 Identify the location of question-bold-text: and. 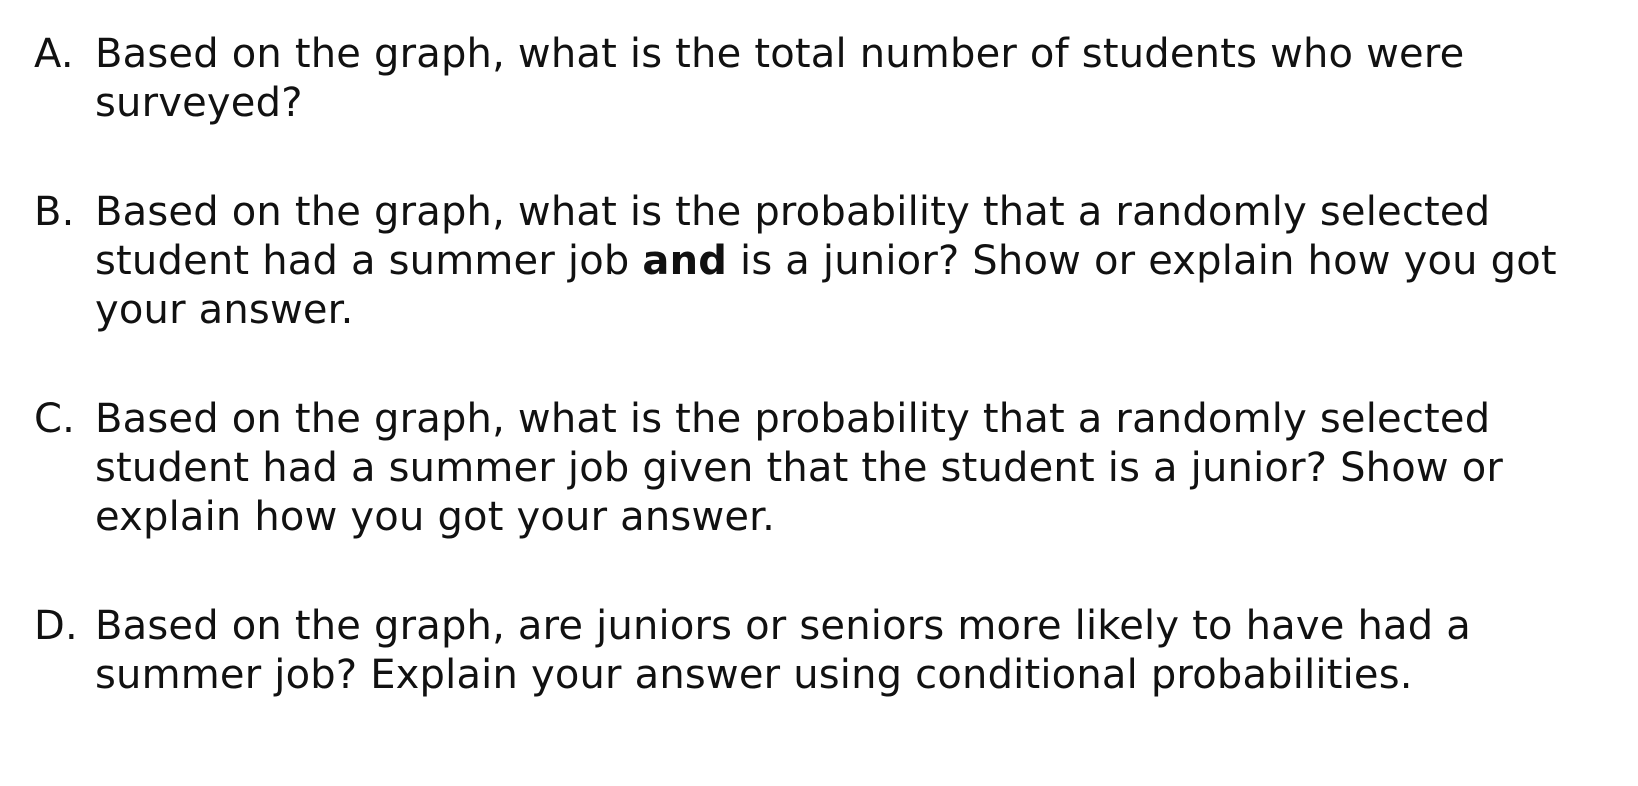
(685, 261).